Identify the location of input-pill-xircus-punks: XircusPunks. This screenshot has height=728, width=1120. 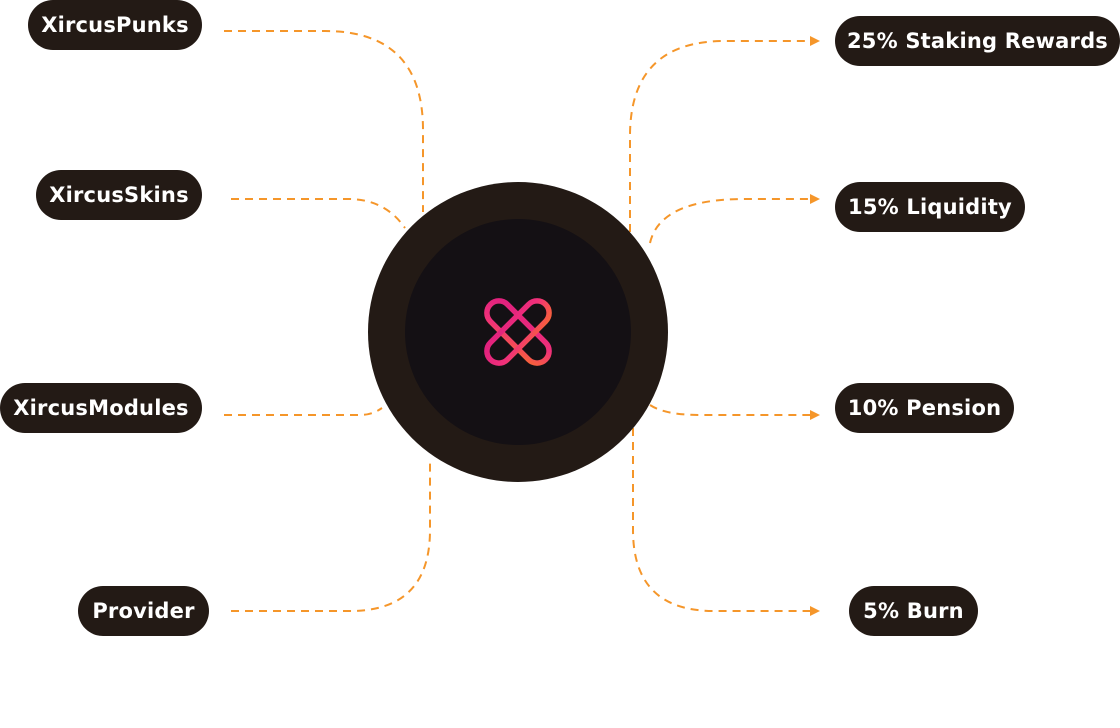
(115, 25).